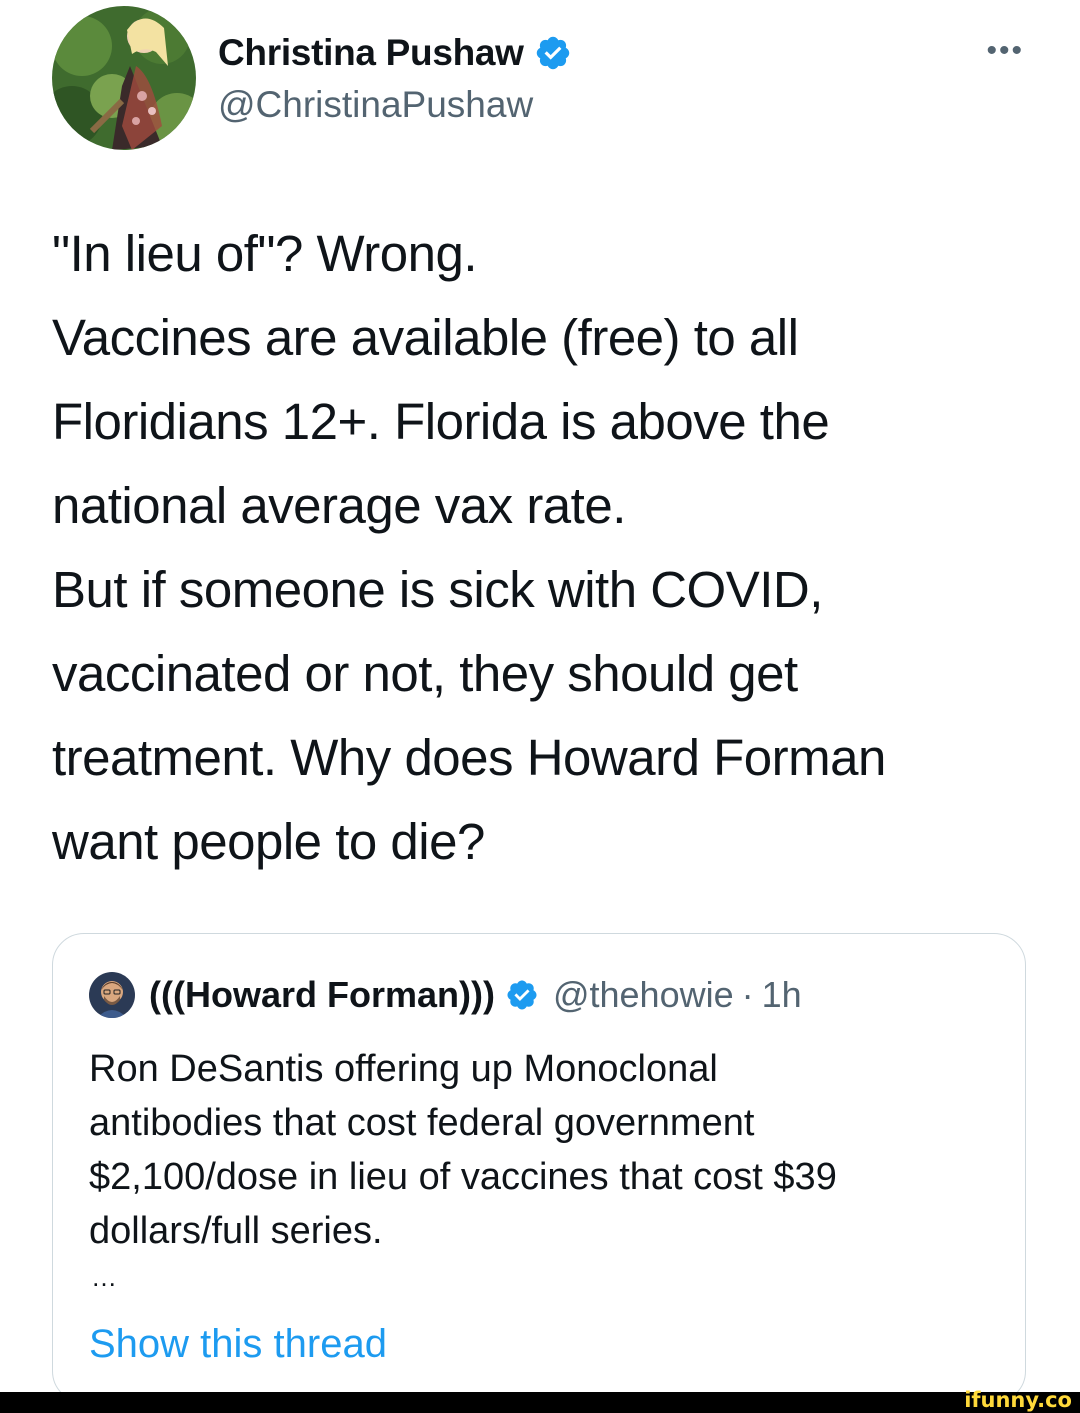  Describe the element at coordinates (1018, 1400) in the screenshot. I see `ifunny-watermark: ifunny.co` at that location.